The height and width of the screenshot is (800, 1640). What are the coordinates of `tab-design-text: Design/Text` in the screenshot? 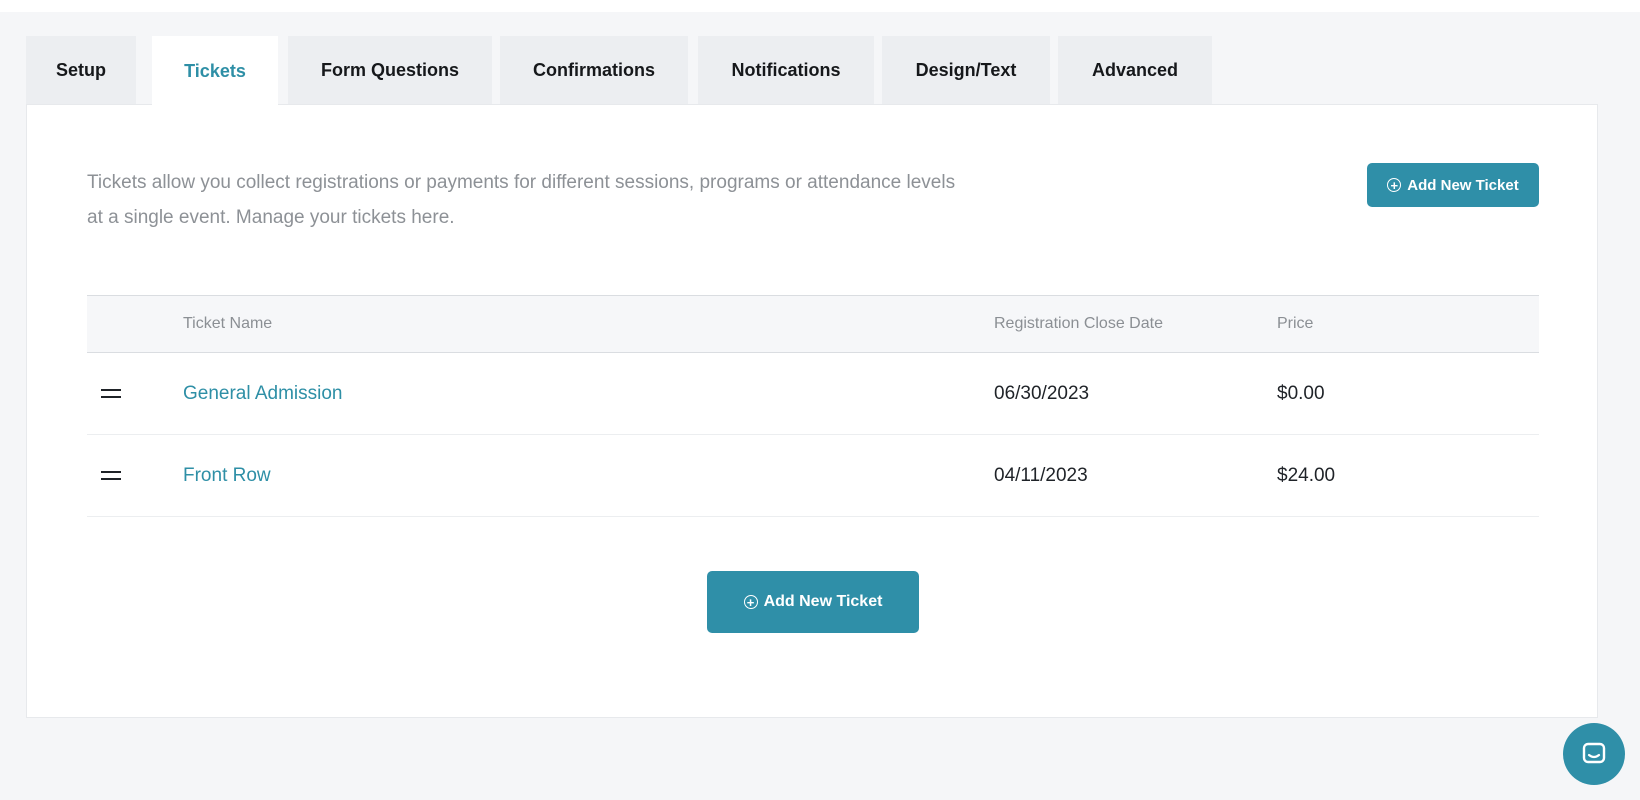 It's located at (966, 70).